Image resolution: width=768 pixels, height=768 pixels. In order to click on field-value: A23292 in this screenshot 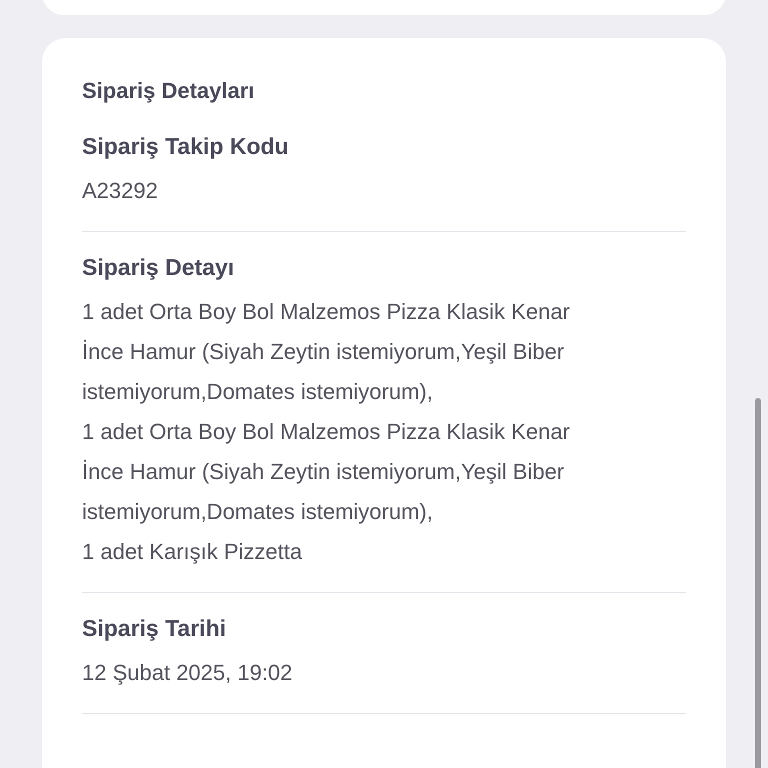, I will do `click(120, 191)`.